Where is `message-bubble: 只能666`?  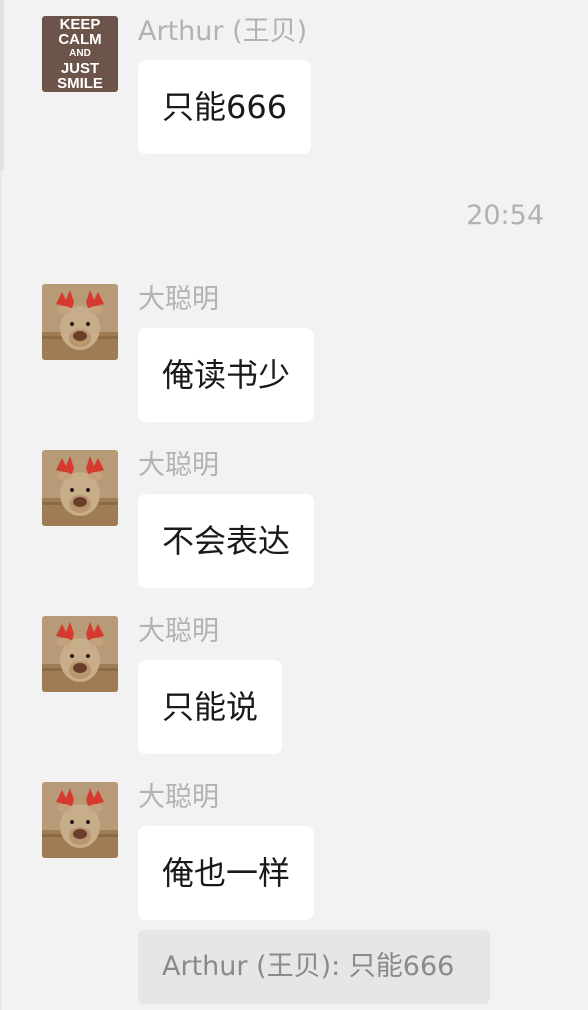
message-bubble: 只能666 is located at coordinates (225, 107).